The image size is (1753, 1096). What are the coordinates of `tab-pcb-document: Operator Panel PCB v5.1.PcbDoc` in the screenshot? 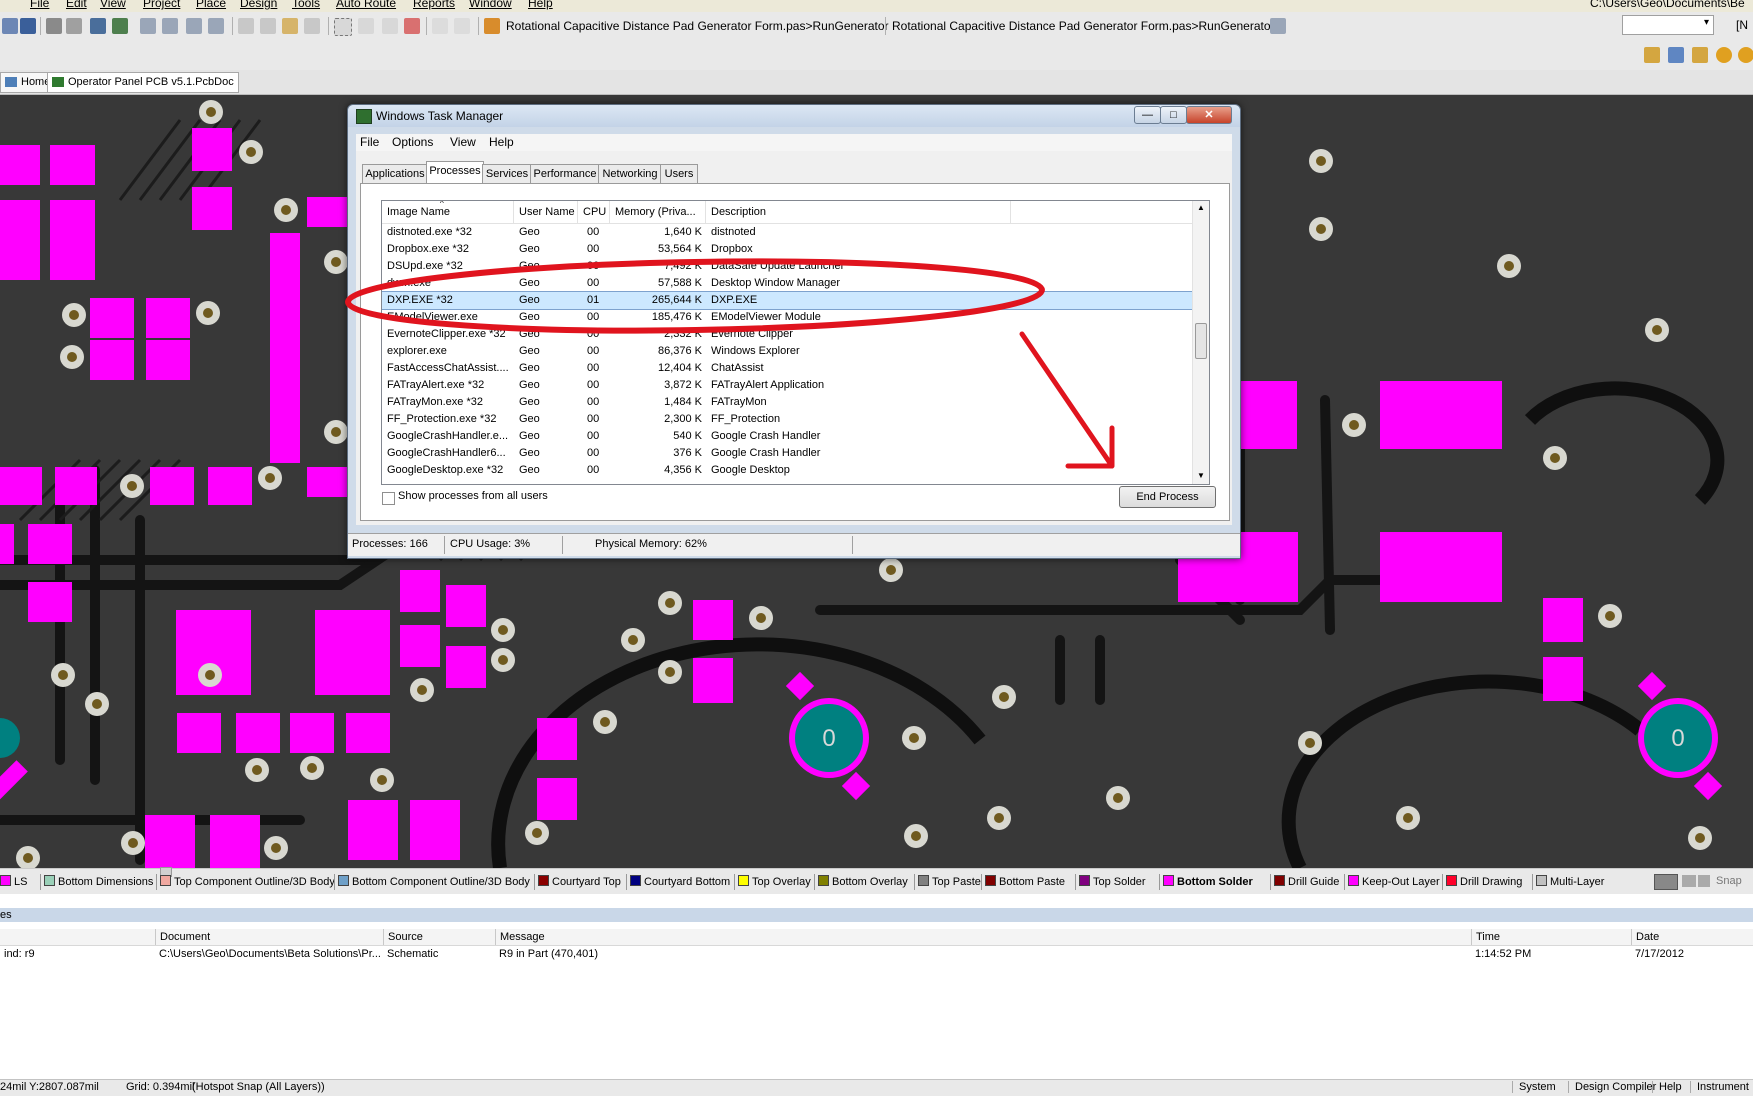 It's located at (143, 82).